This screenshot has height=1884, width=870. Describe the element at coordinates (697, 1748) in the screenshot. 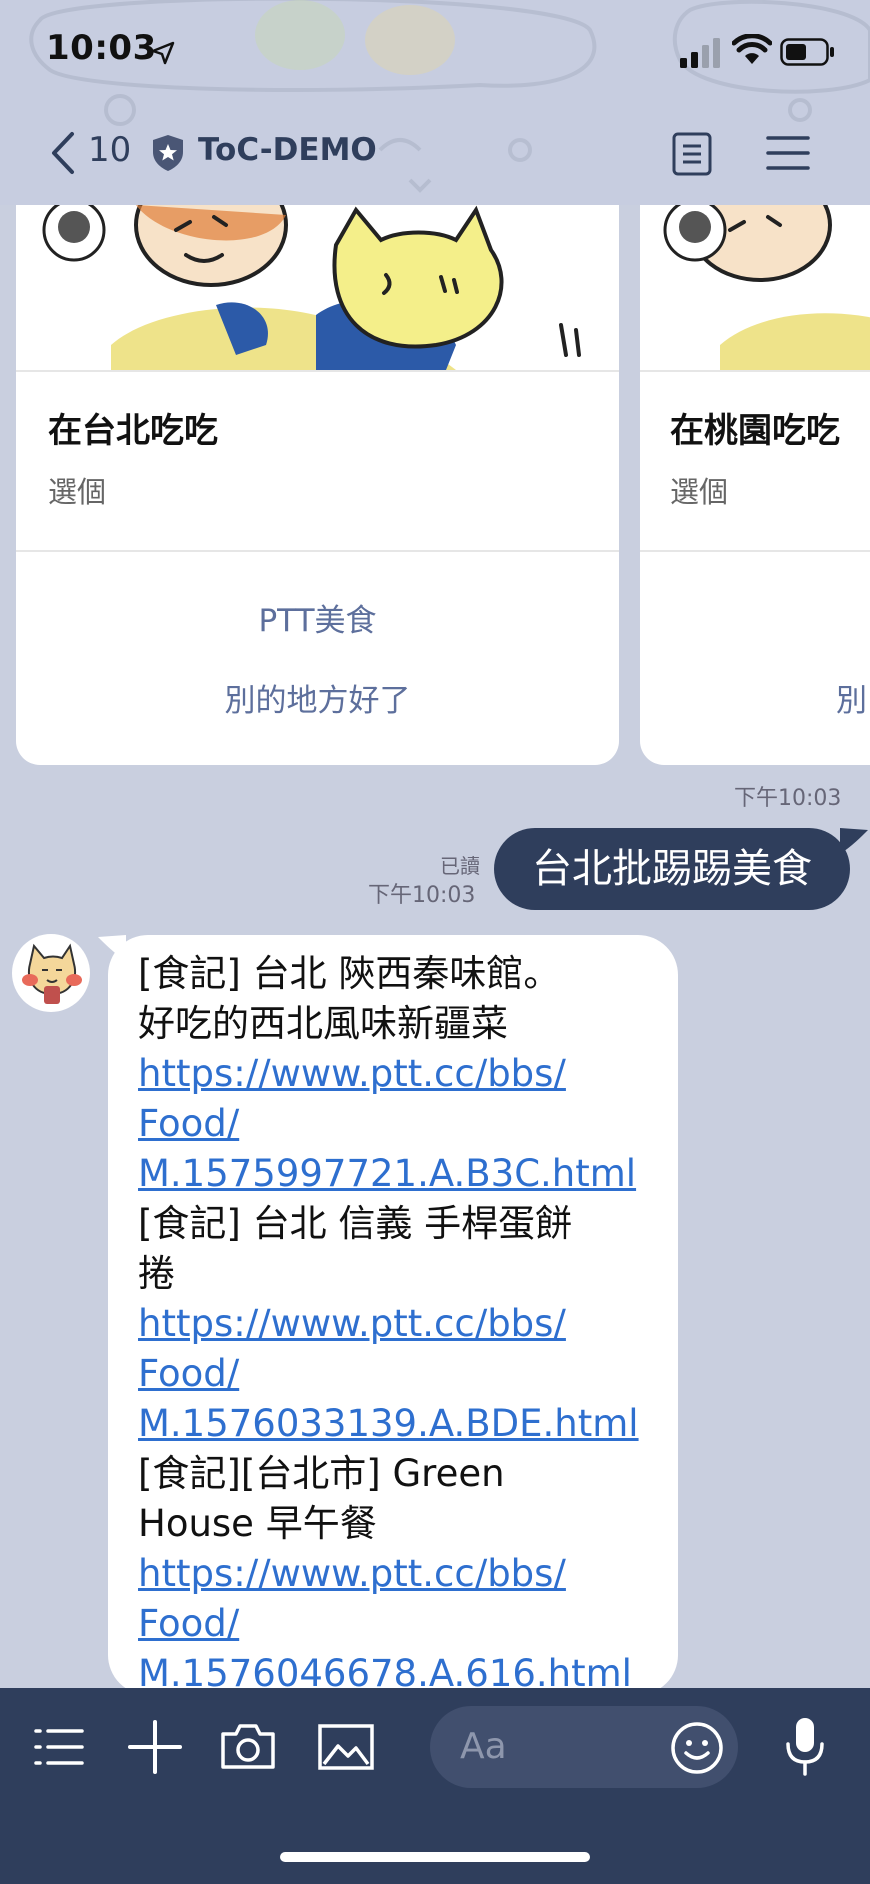

I see `emoji-icon` at that location.